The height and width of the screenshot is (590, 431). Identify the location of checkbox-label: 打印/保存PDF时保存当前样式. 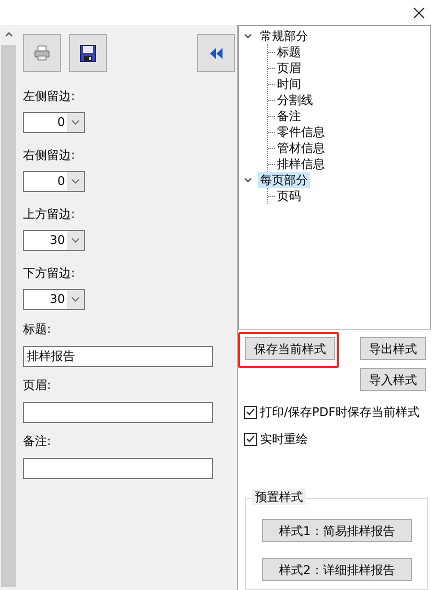
(340, 412).